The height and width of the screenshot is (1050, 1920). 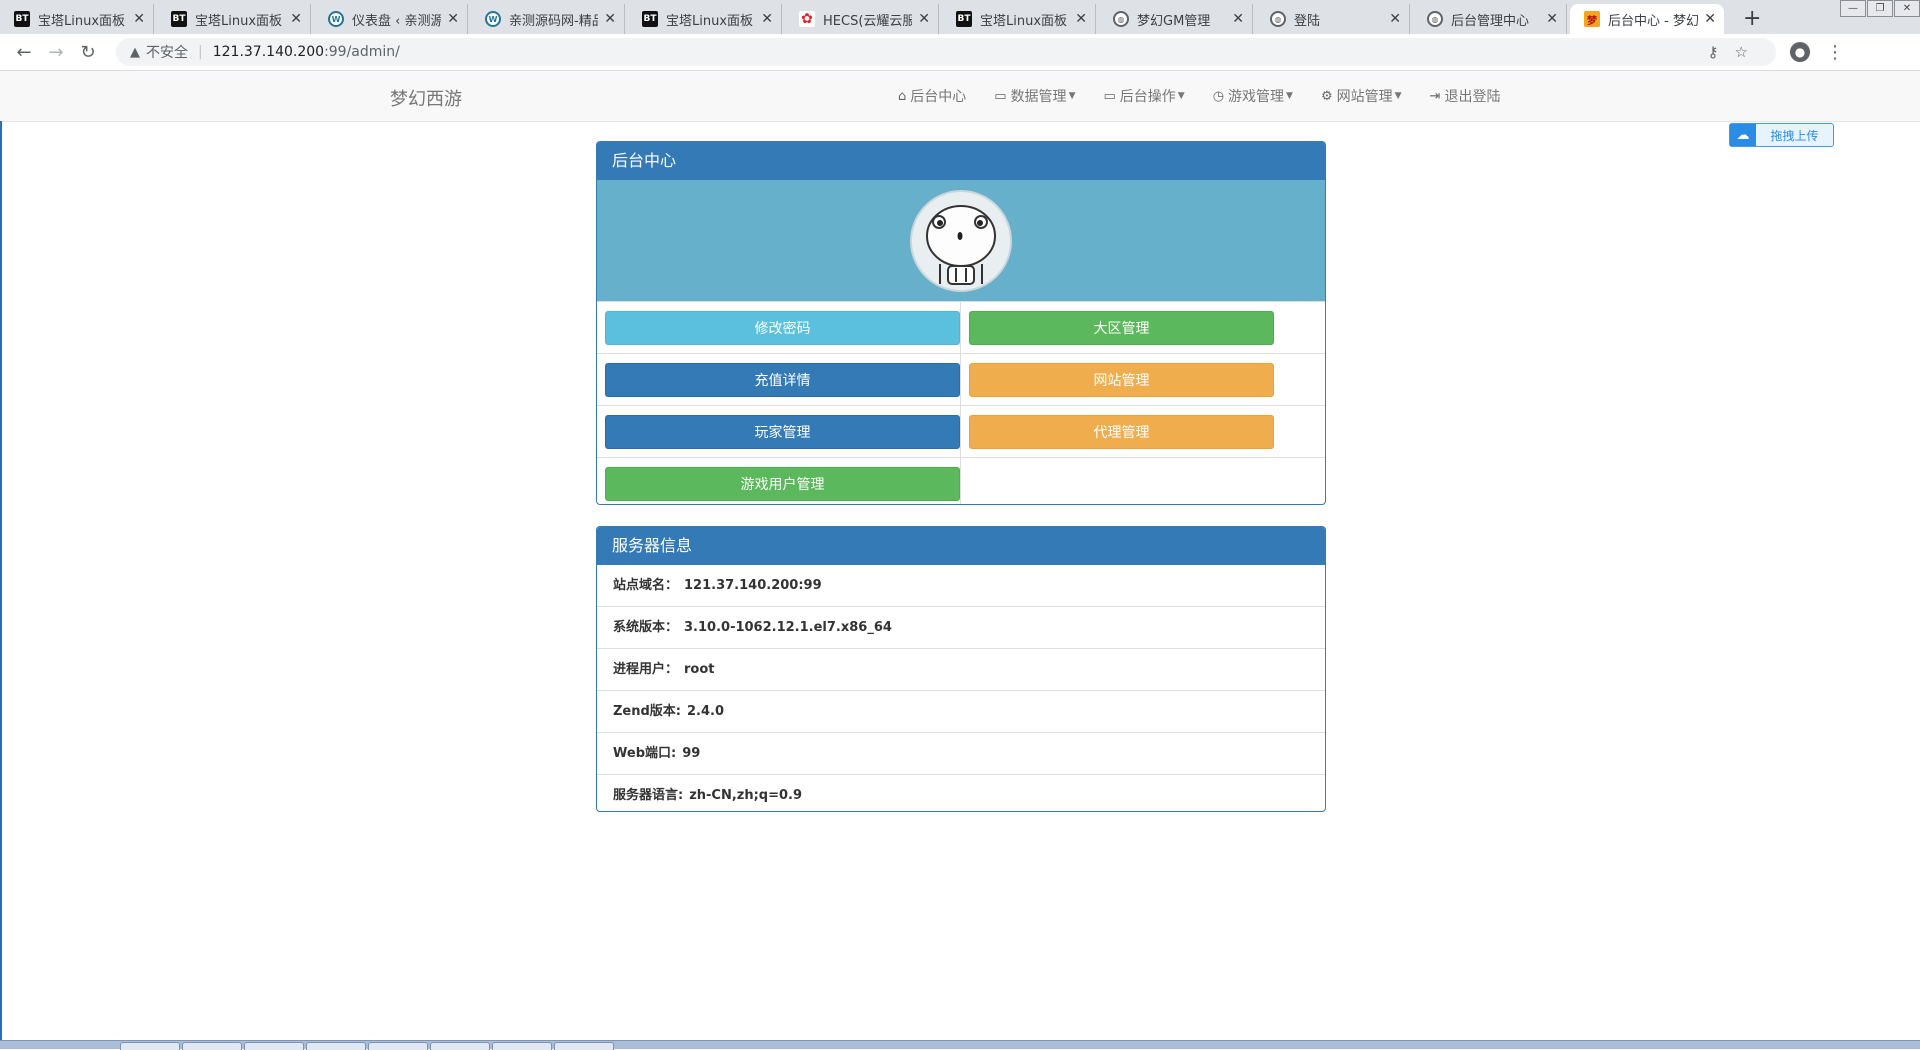 I want to click on restore-icon: ❐, so click(x=1880, y=8).